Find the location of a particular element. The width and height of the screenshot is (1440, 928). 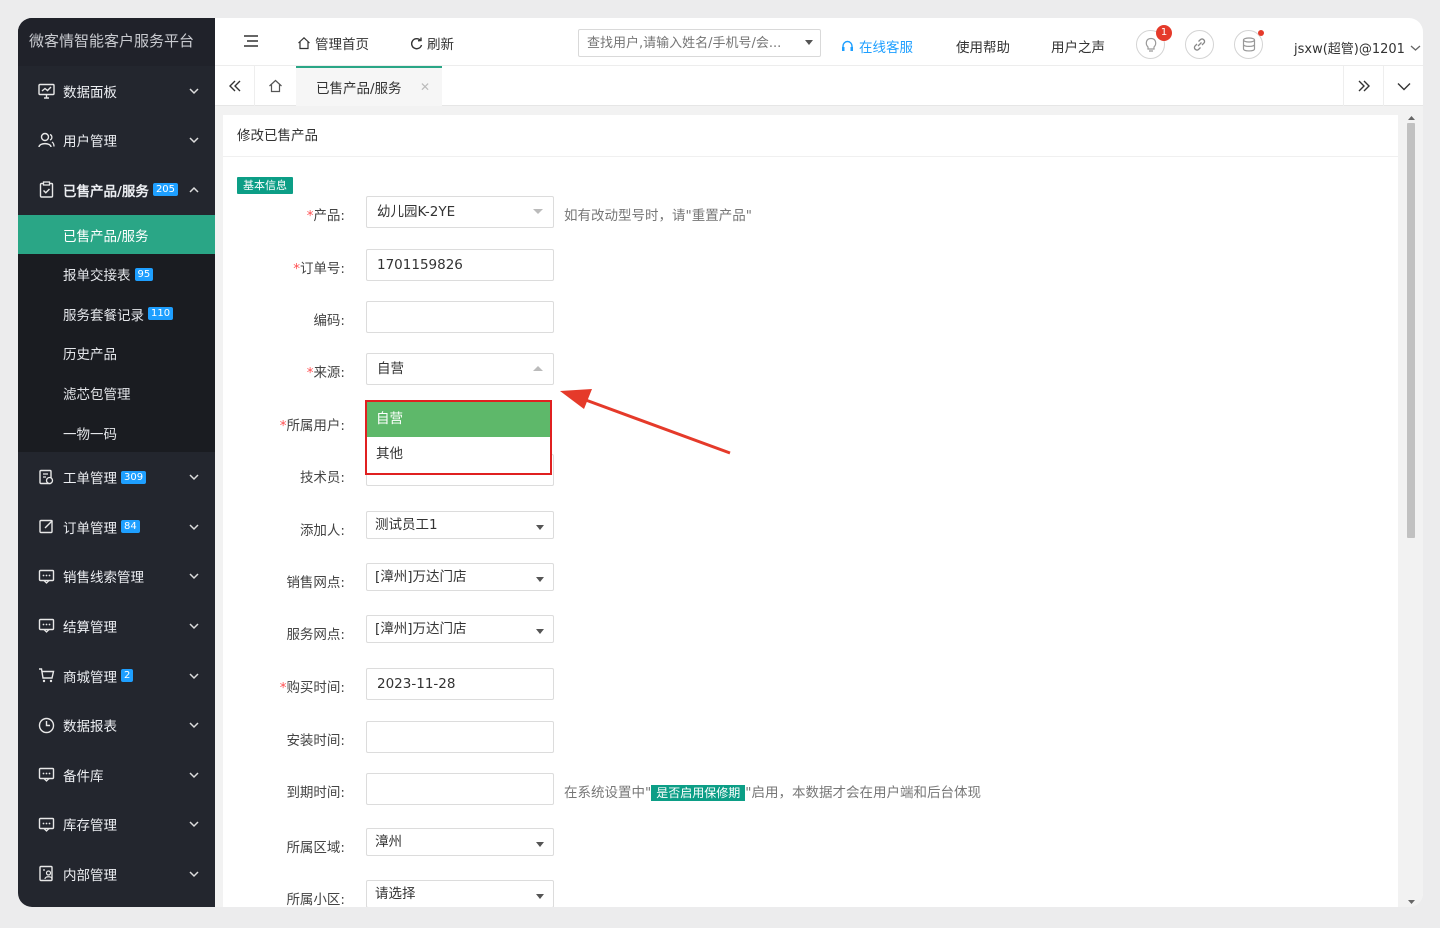

subitem-label: 报单交接表 is located at coordinates (97, 276).